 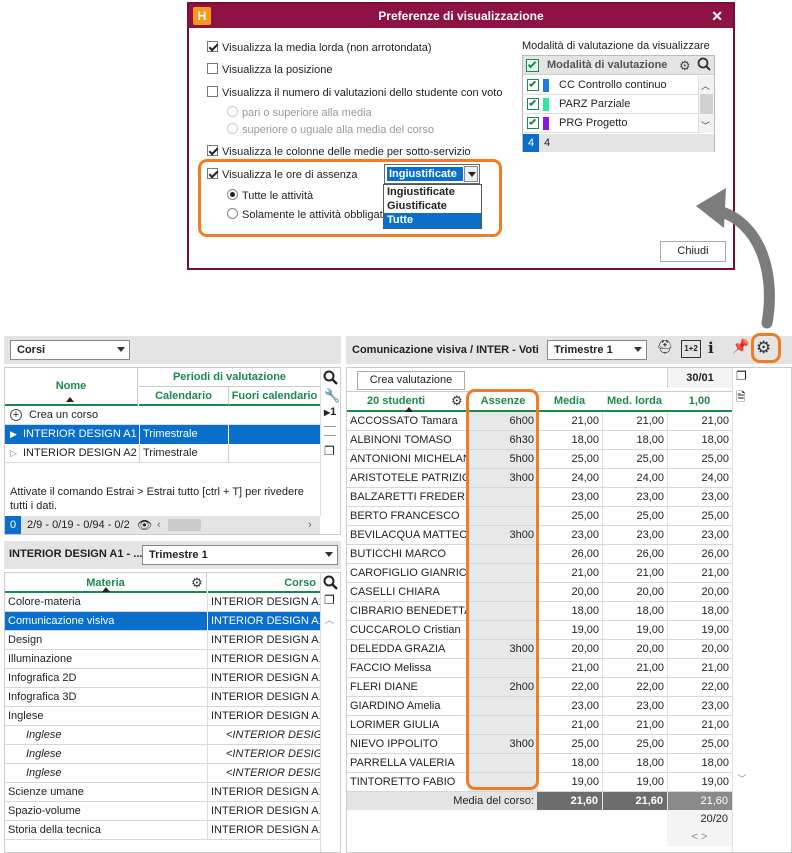 I want to click on student-row: CIBRARIO BENEDETTA 18,00 18,00 18,00, so click(x=539, y=611).